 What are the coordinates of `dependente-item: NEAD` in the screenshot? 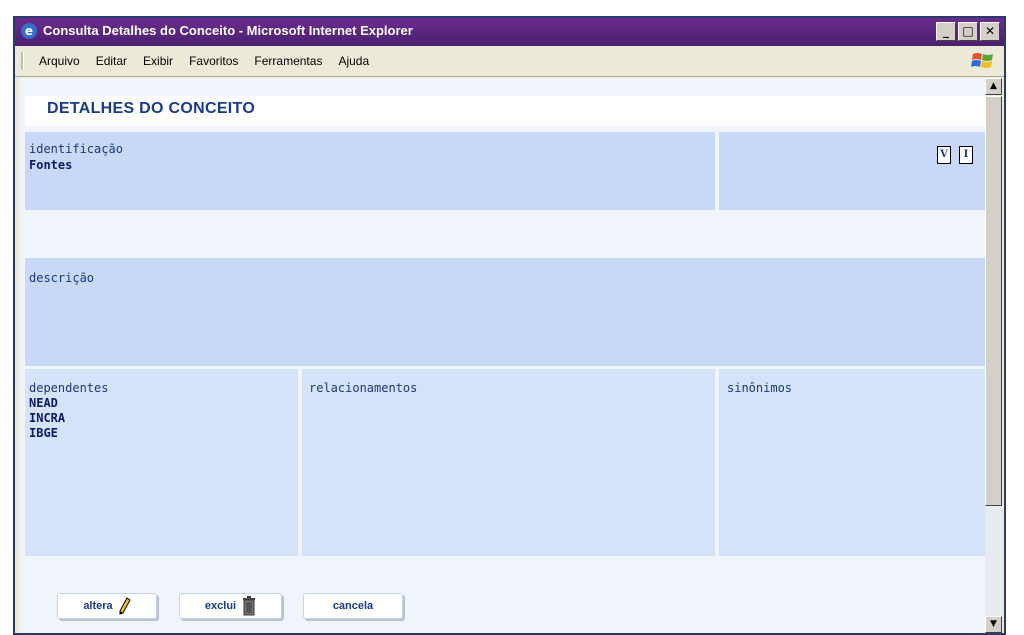 It's located at (43, 403).